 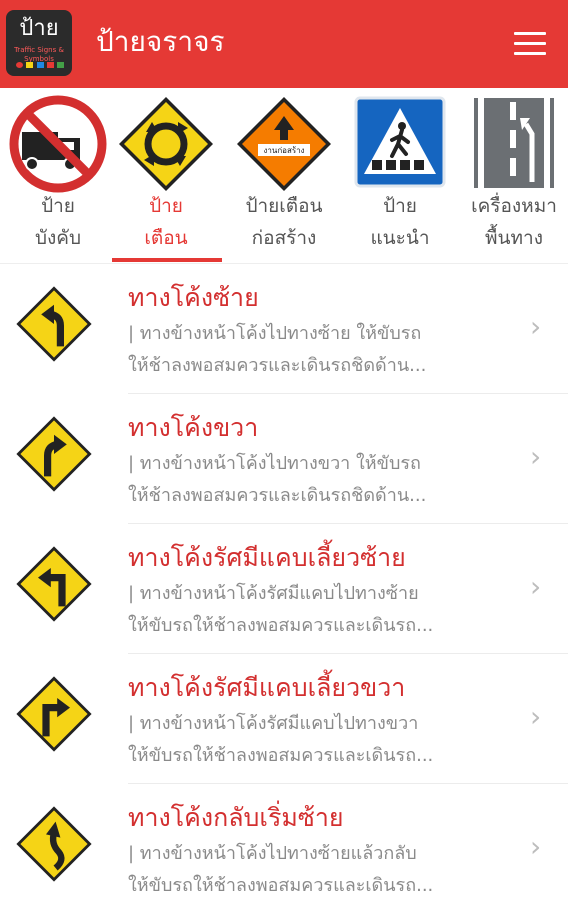 What do you see at coordinates (400, 144) in the screenshot?
I see `pedestrian-crossing-sign-icon` at bounding box center [400, 144].